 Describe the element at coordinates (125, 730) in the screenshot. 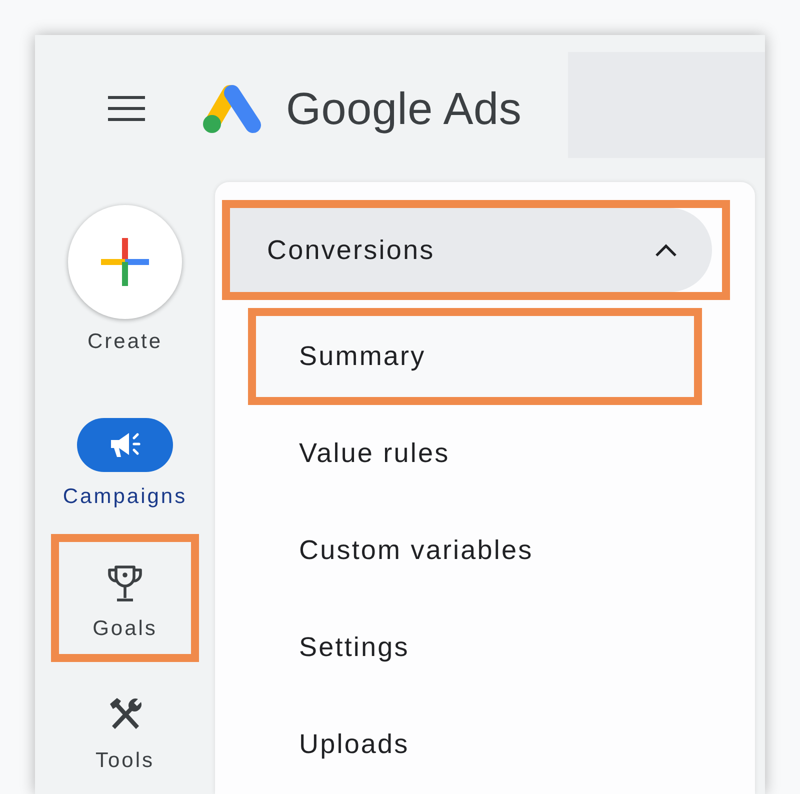

I see `nav-item: Tools` at that location.